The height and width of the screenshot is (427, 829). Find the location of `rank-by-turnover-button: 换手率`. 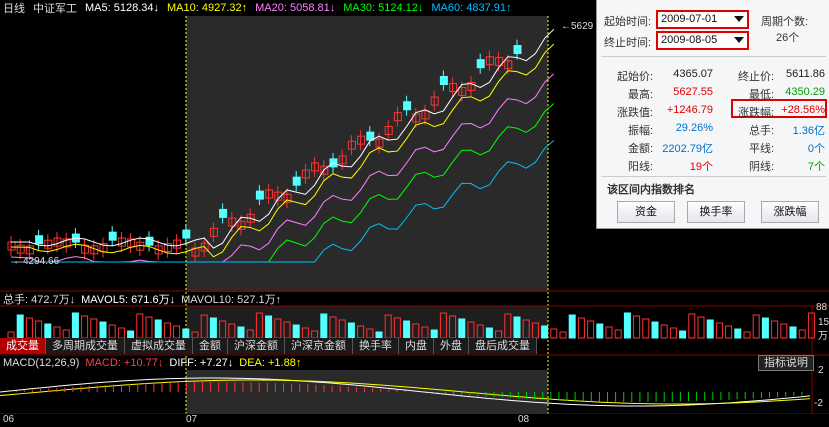

rank-by-turnover-button: 换手率 is located at coordinates (716, 212).